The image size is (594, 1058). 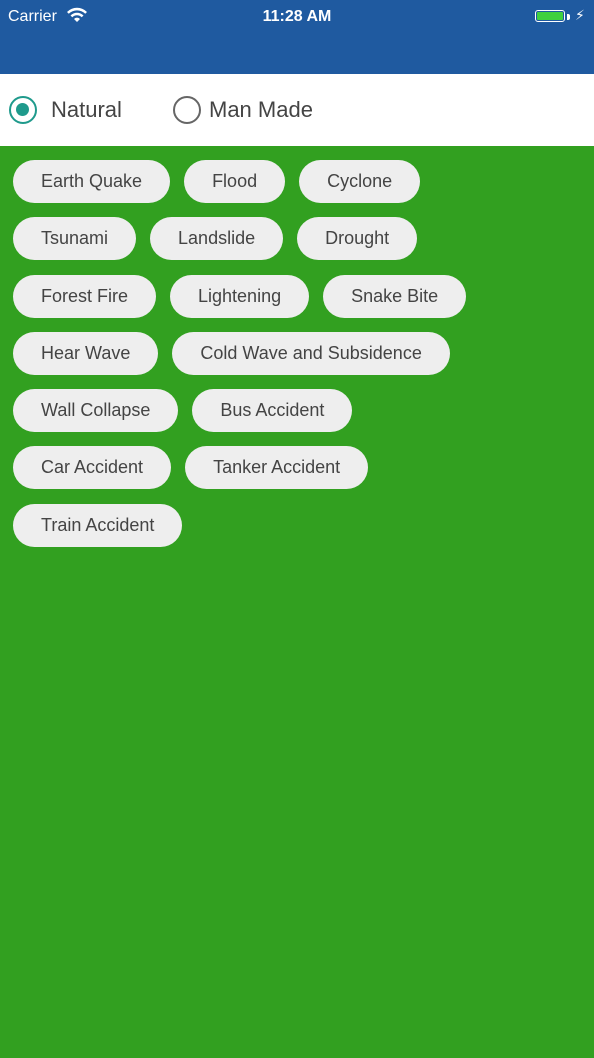 I want to click on radio-unchecked-icon, so click(x=187, y=110).